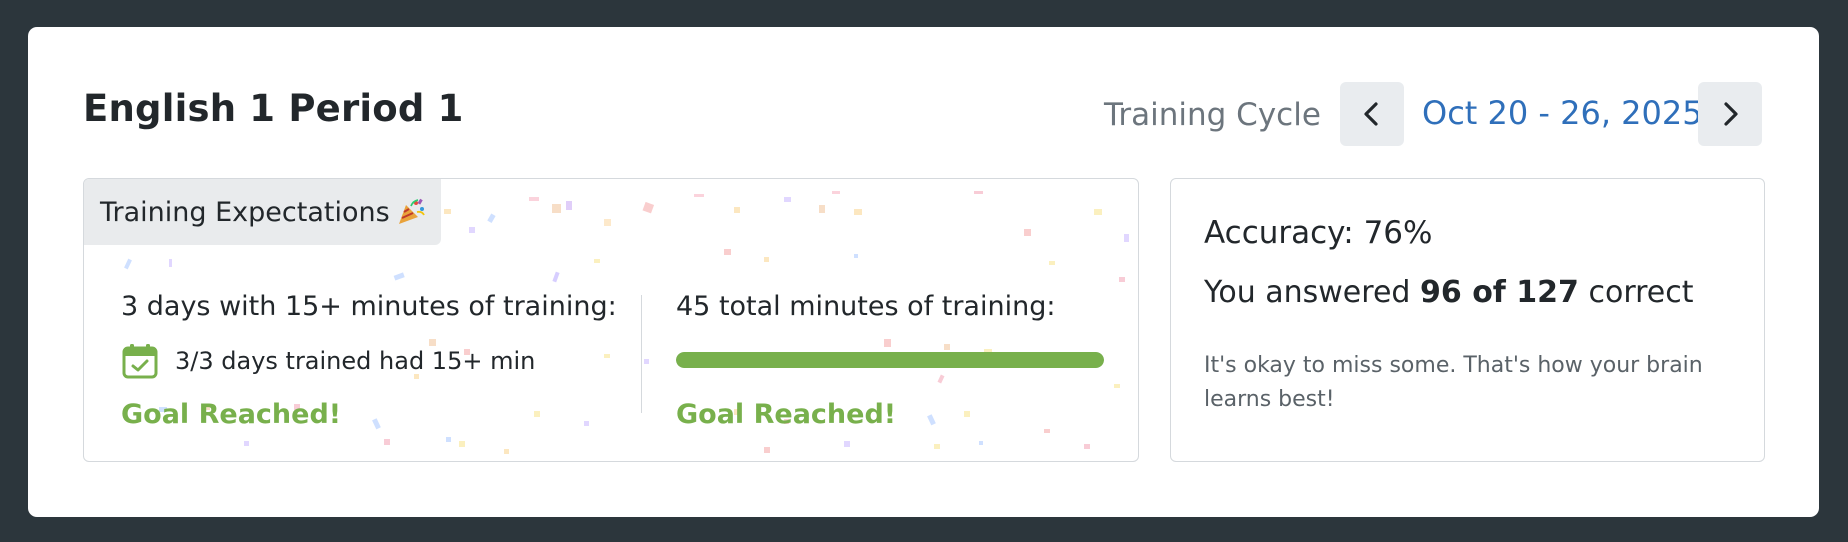  I want to click on next-cycle-button, so click(1730, 114).